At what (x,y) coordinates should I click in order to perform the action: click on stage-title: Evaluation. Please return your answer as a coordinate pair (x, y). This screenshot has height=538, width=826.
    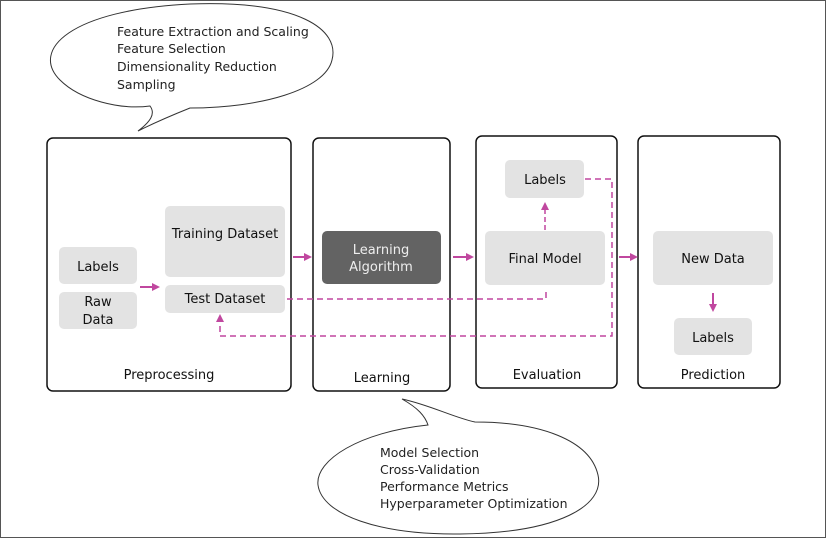
    Looking at the image, I should click on (547, 375).